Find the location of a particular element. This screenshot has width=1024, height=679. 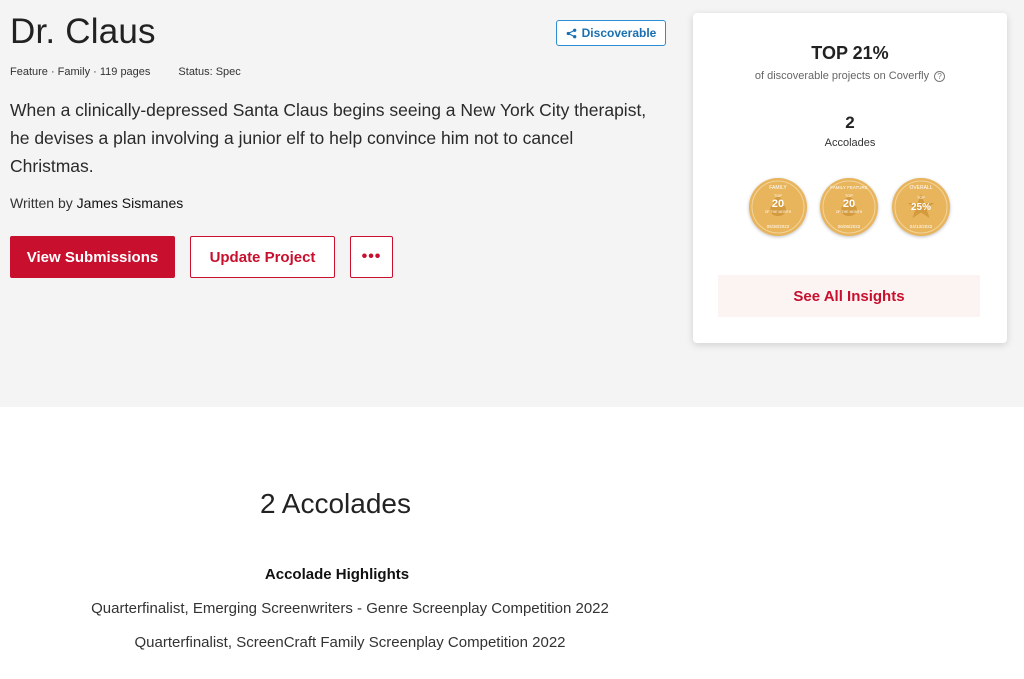

see-all-insights-button: See All Insights is located at coordinates (849, 296).